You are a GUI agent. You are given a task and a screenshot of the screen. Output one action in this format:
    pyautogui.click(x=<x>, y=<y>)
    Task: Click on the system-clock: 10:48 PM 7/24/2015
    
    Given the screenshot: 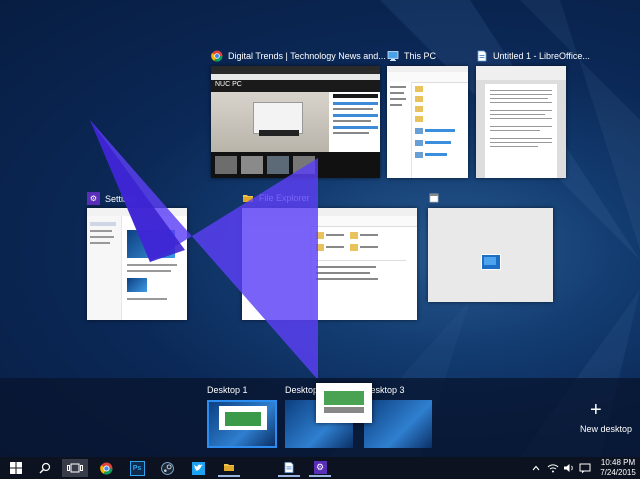 What is the action you would take?
    pyautogui.click(x=618, y=468)
    